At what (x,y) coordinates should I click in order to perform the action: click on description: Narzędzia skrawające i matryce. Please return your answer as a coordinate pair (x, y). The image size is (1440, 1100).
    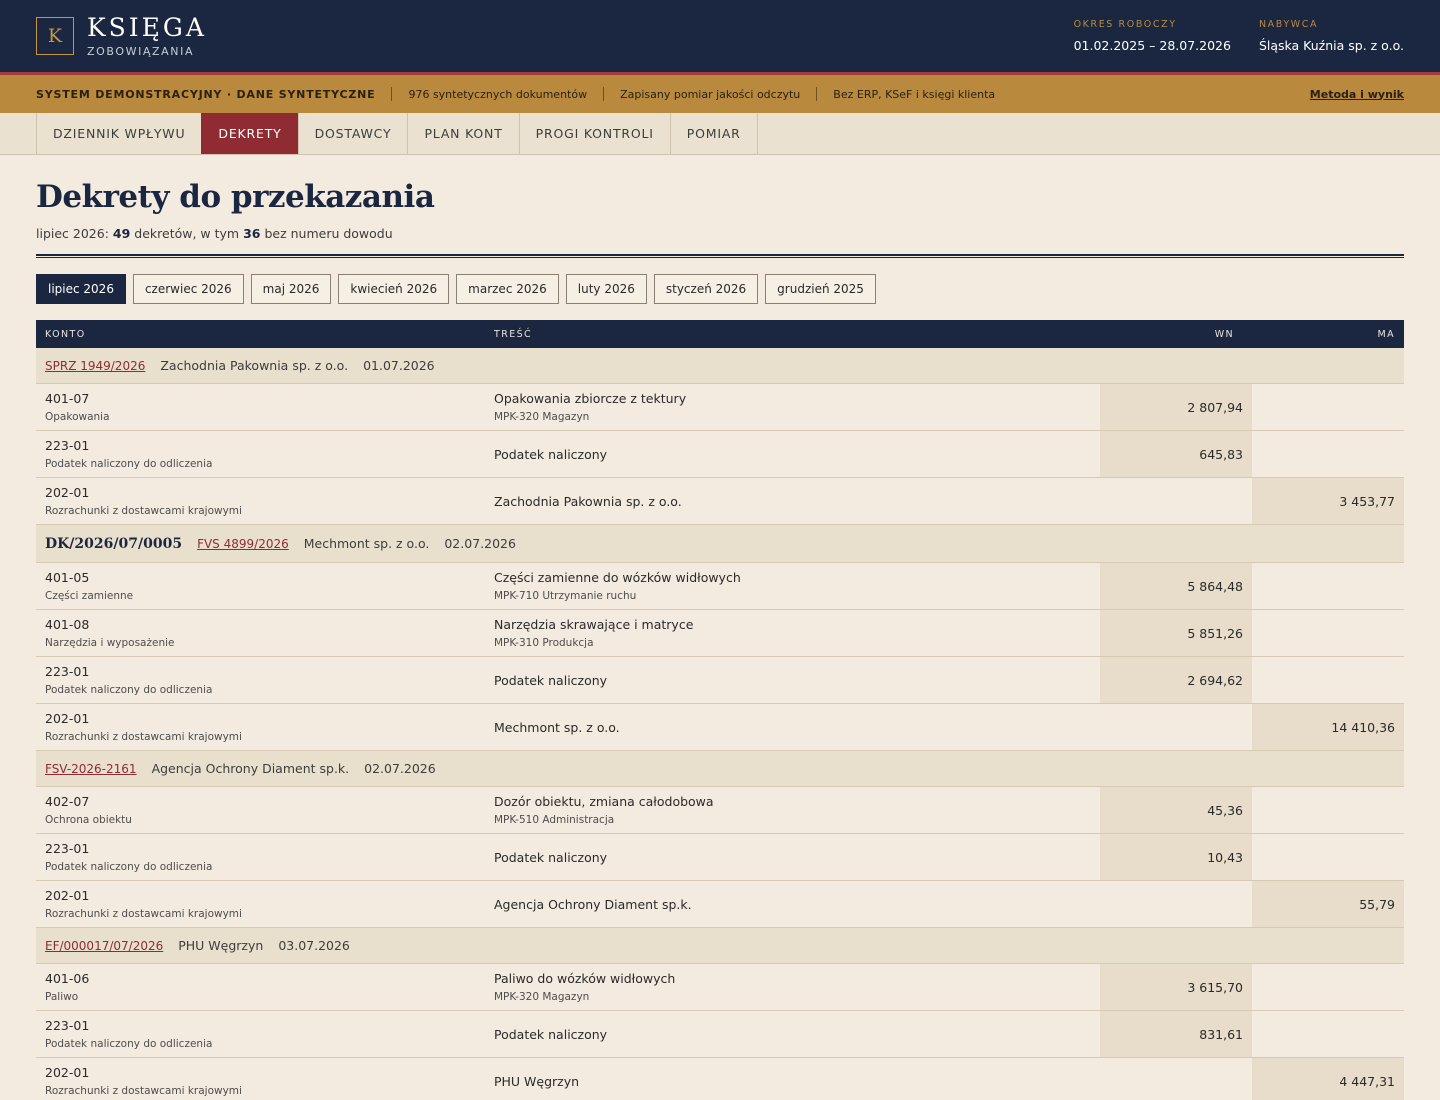
    Looking at the image, I should click on (594, 624).